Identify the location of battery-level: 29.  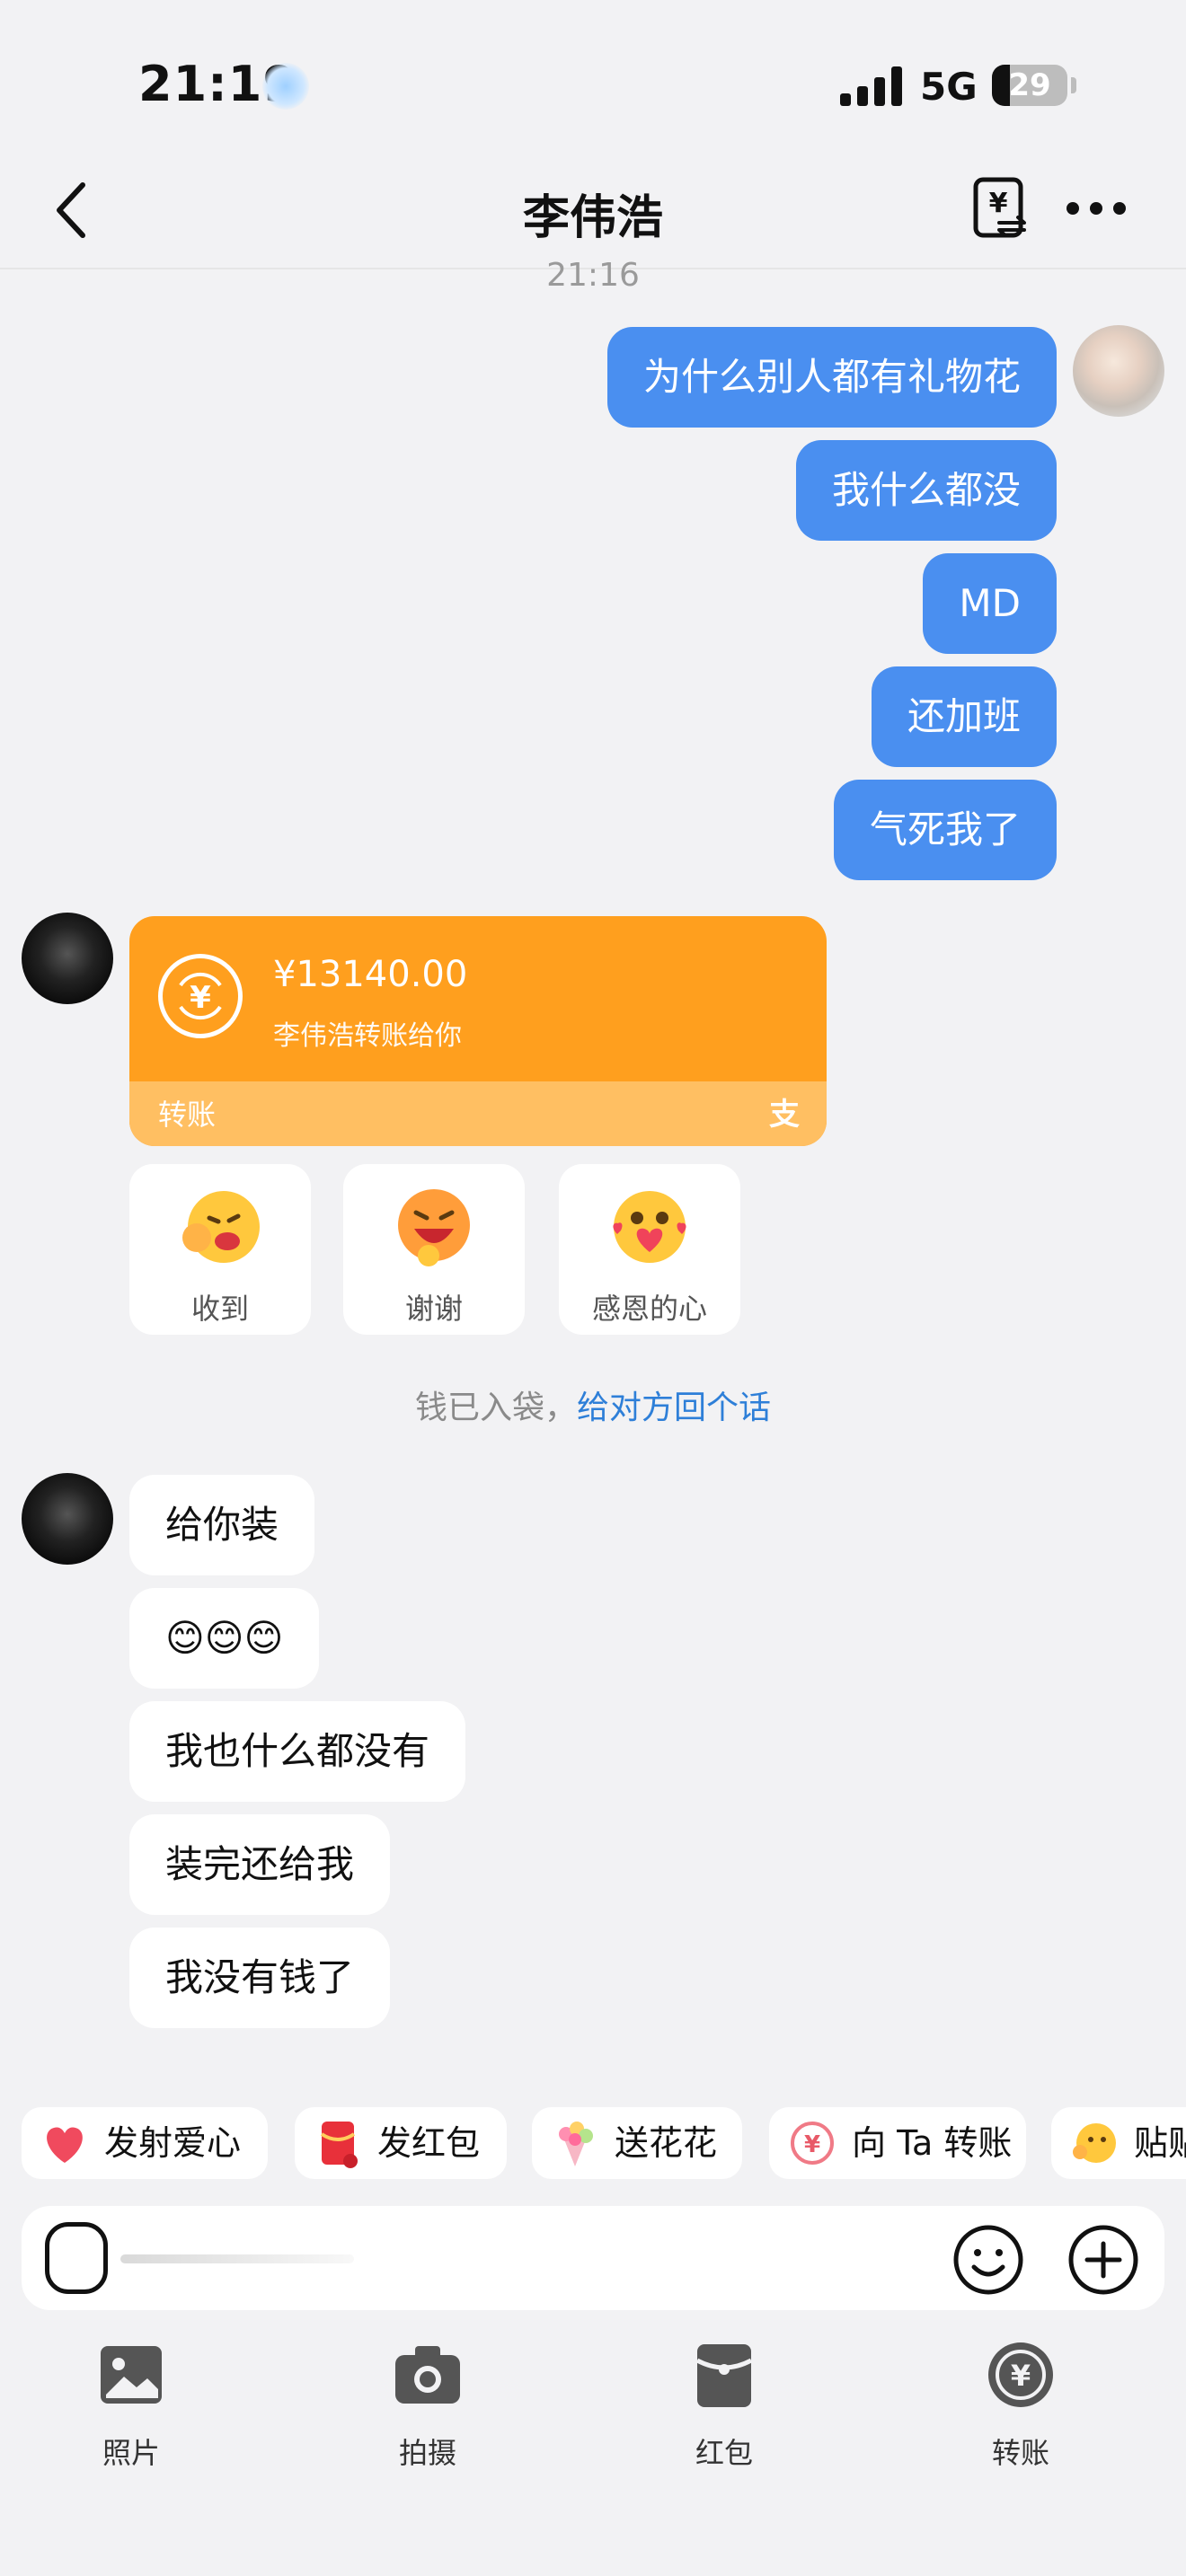
(1029, 85).